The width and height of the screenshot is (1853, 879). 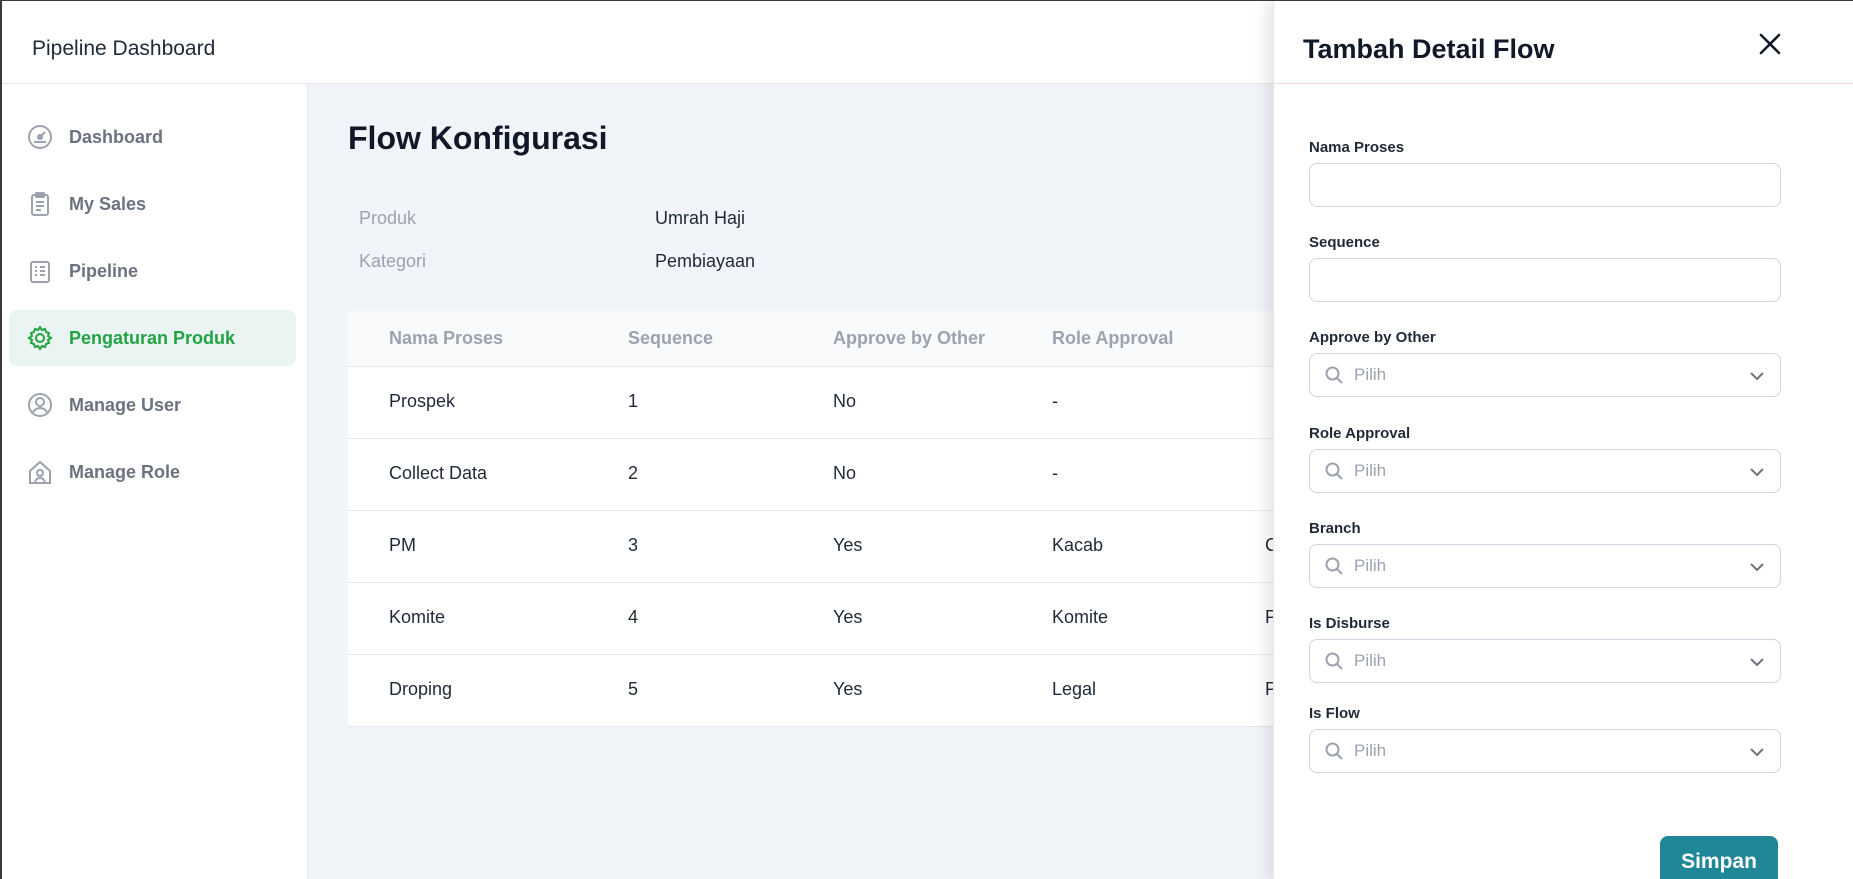 I want to click on role-approval-label: Role Approval, so click(x=1360, y=433).